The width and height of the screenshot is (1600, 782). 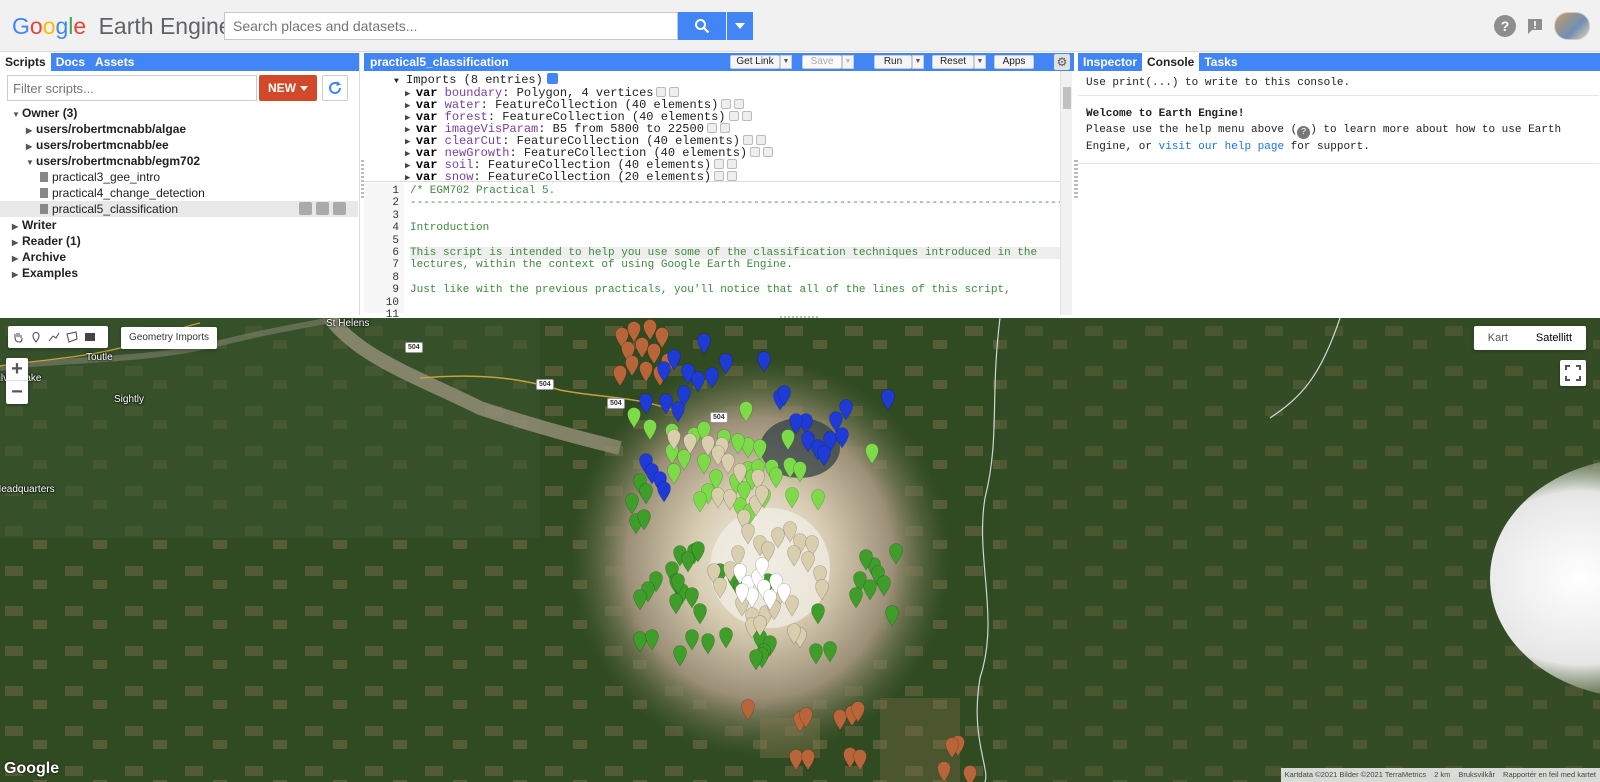 What do you see at coordinates (114, 62) in the screenshot?
I see `tab-assets: Assets` at bounding box center [114, 62].